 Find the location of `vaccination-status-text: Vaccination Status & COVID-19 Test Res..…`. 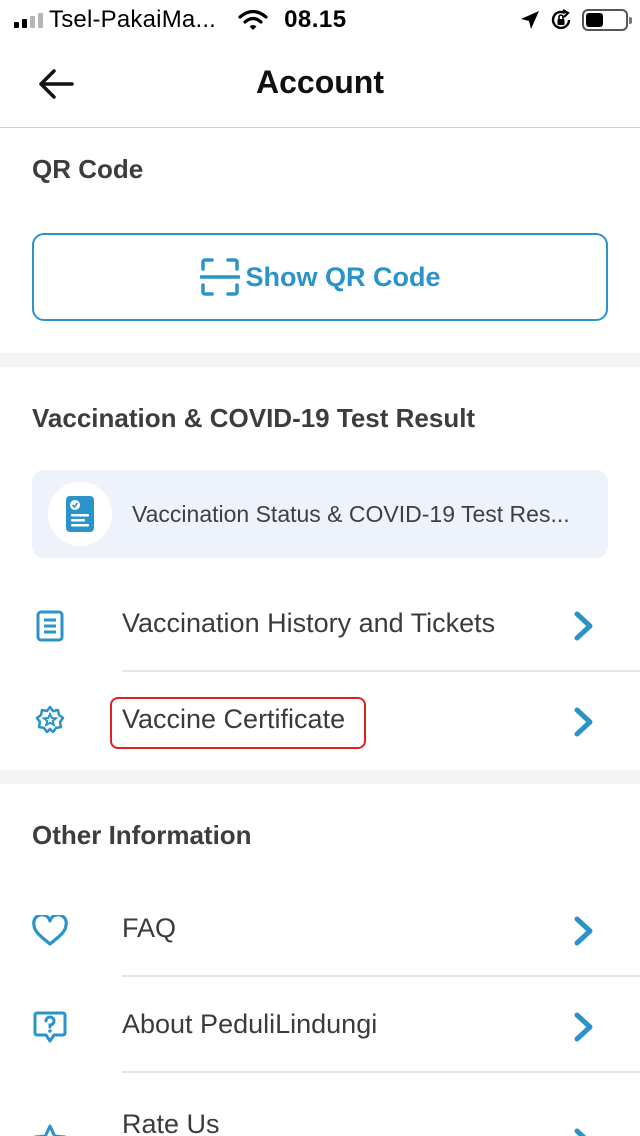

vaccination-status-text: Vaccination Status & COVID-19 Test Res..… is located at coordinates (351, 513).